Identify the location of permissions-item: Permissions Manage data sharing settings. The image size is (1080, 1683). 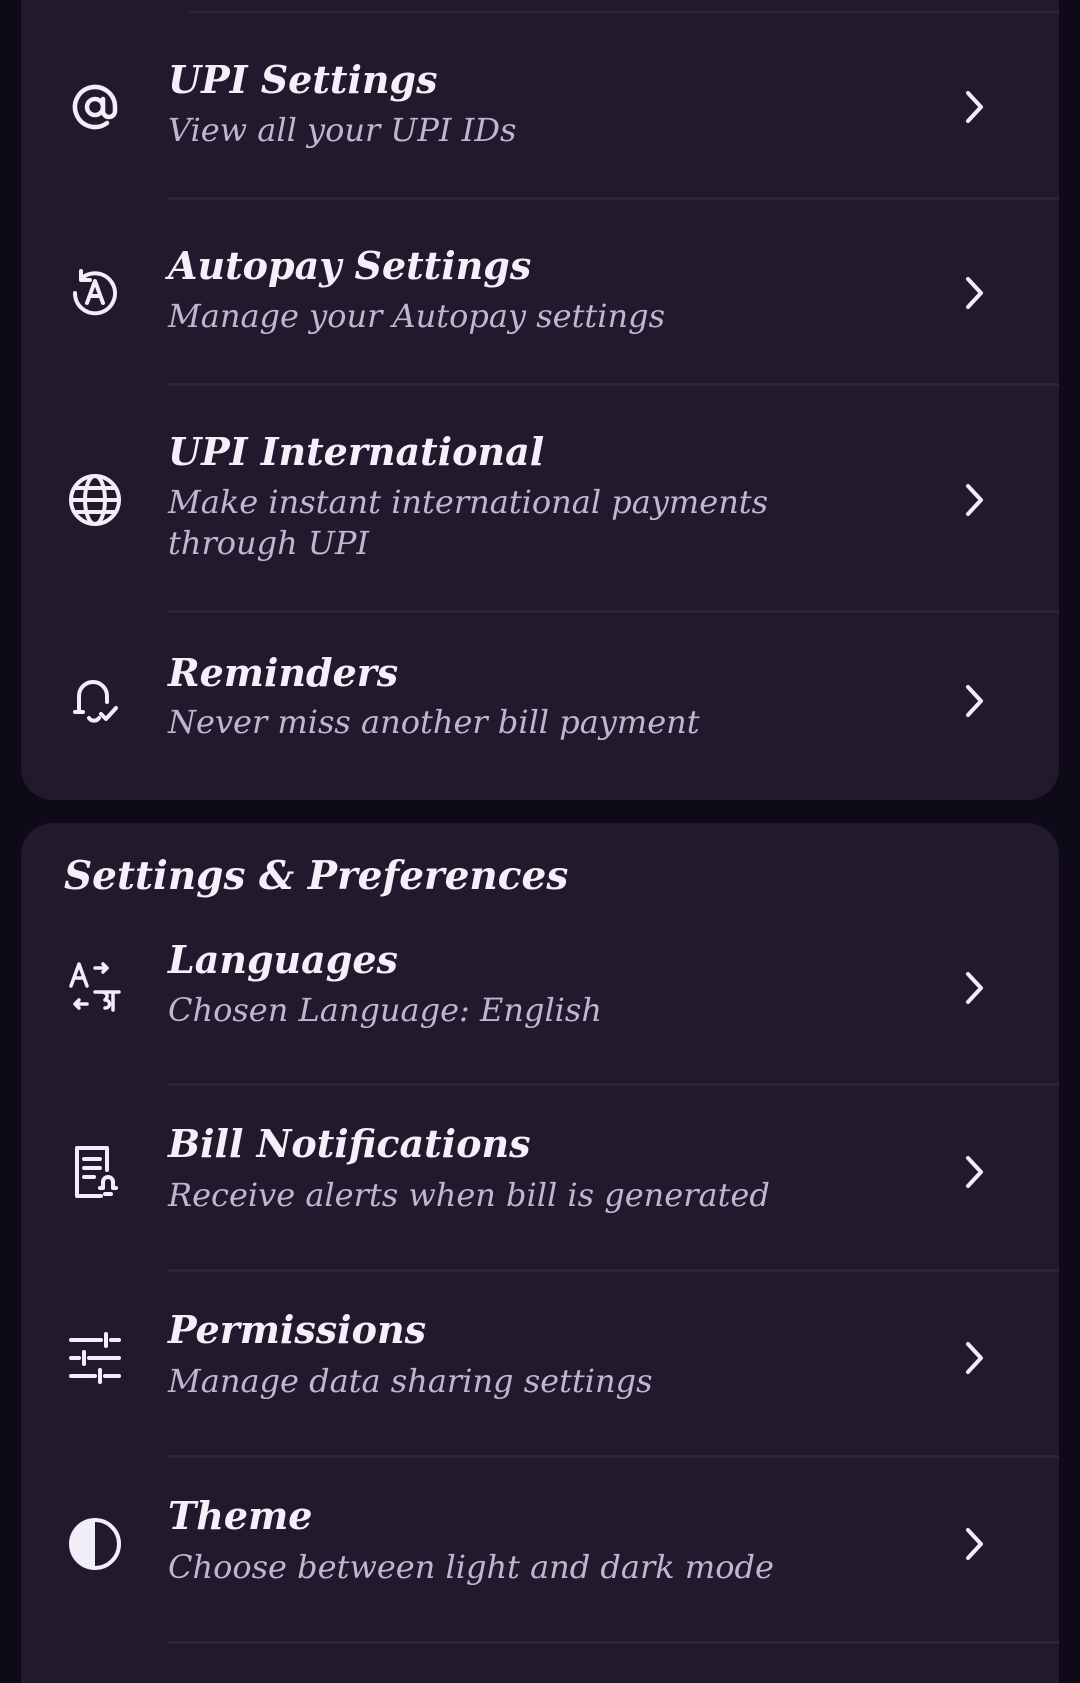
(540, 1365).